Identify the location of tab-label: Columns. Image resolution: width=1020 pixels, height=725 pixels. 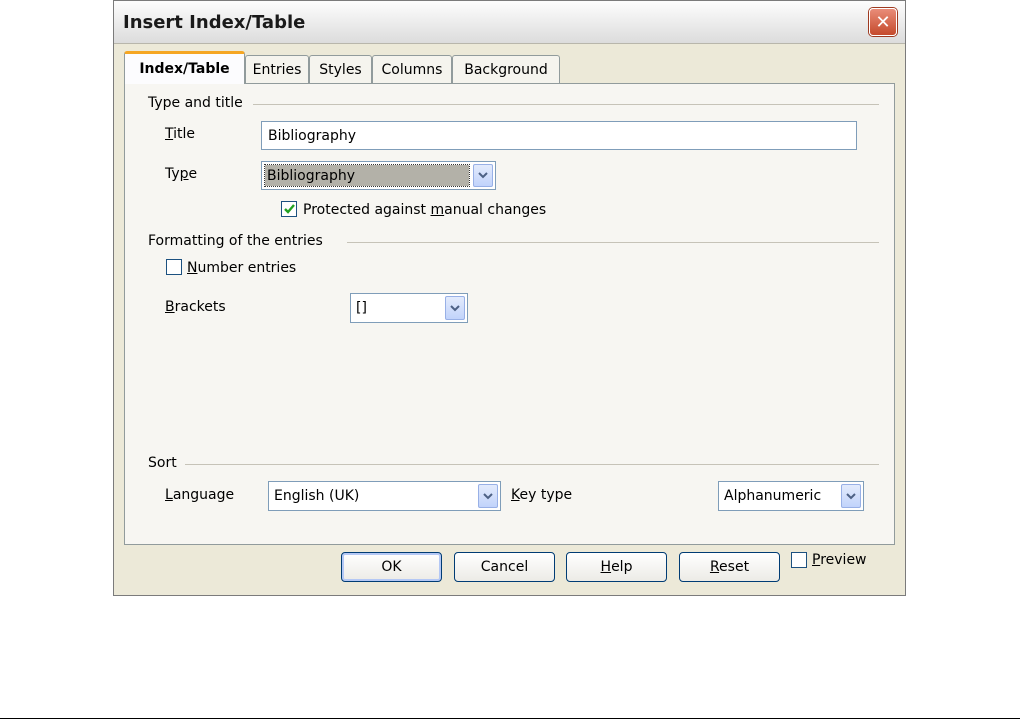
(412, 69).